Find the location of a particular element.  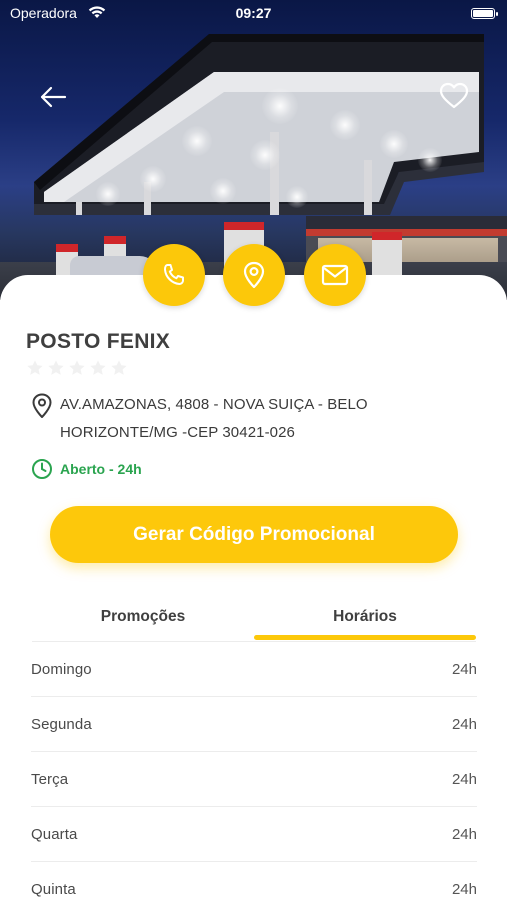

opening-status: Aberto - 24h is located at coordinates (86, 469).